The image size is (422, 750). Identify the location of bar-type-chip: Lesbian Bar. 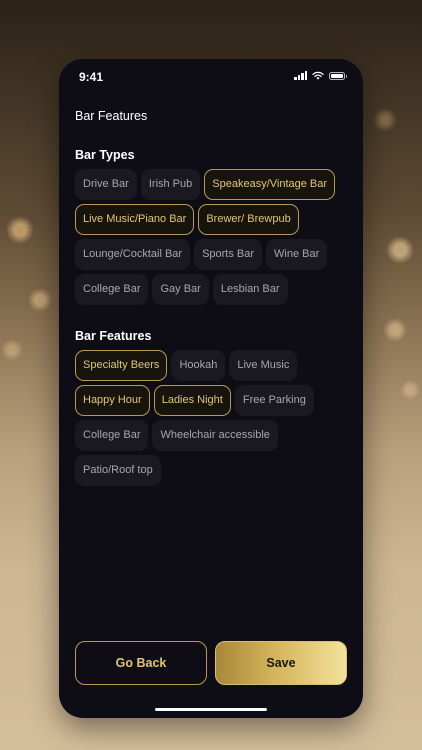
(250, 289).